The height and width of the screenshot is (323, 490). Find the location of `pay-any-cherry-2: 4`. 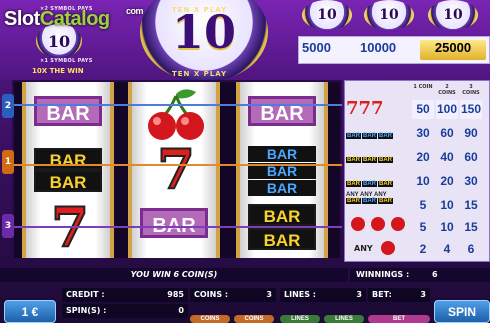

pay-any-cherry-2: 4 is located at coordinates (447, 249).